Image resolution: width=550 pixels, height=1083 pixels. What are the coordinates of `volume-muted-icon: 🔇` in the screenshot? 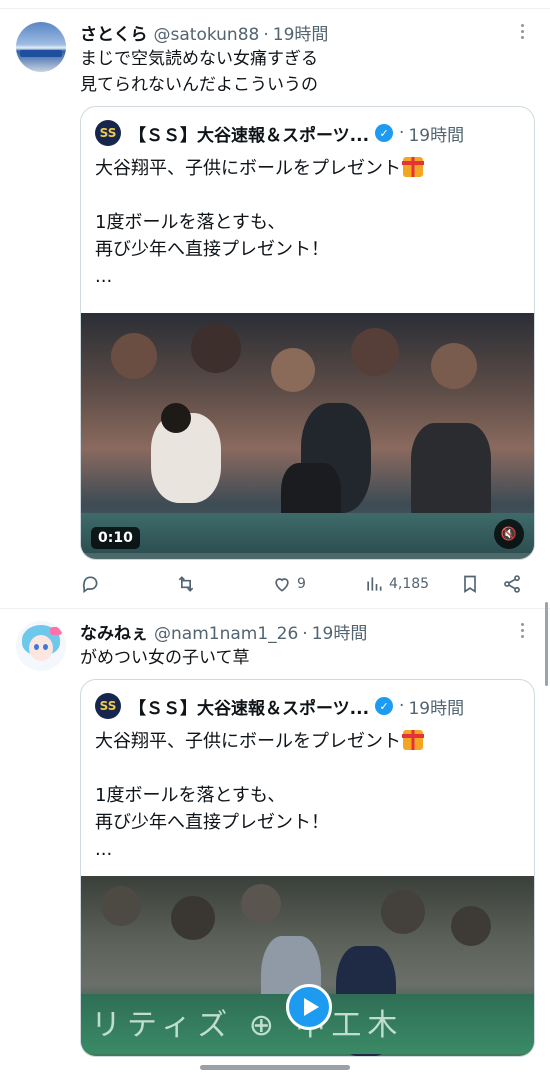 It's located at (509, 534).